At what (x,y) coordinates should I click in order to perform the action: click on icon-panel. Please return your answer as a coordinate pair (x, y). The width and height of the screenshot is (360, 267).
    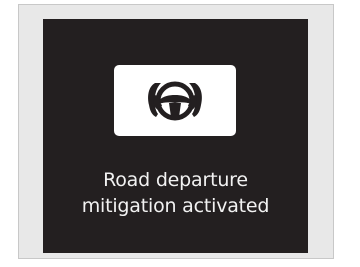
    Looking at the image, I should click on (175, 100).